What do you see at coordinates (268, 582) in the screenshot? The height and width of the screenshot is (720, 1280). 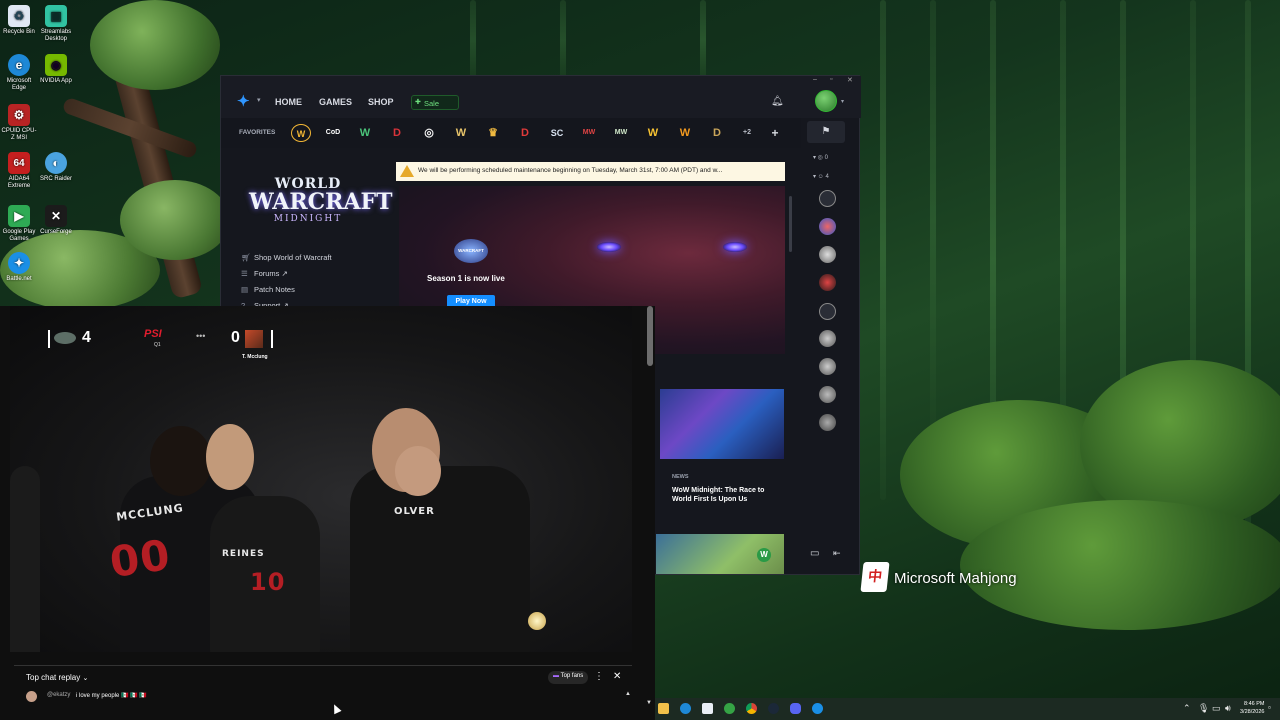 I see `jersey-number: 10` at bounding box center [268, 582].